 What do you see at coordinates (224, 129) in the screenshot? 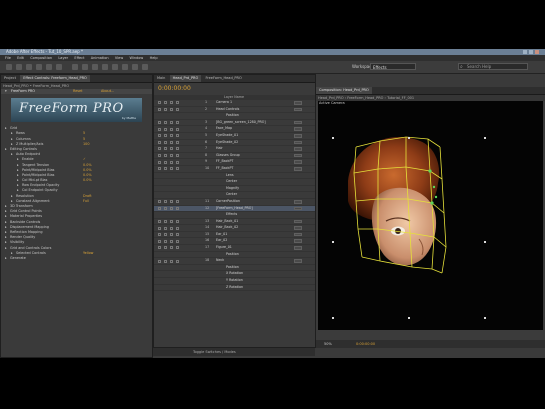
I see `layer-name: Face_Map` at bounding box center [224, 129].